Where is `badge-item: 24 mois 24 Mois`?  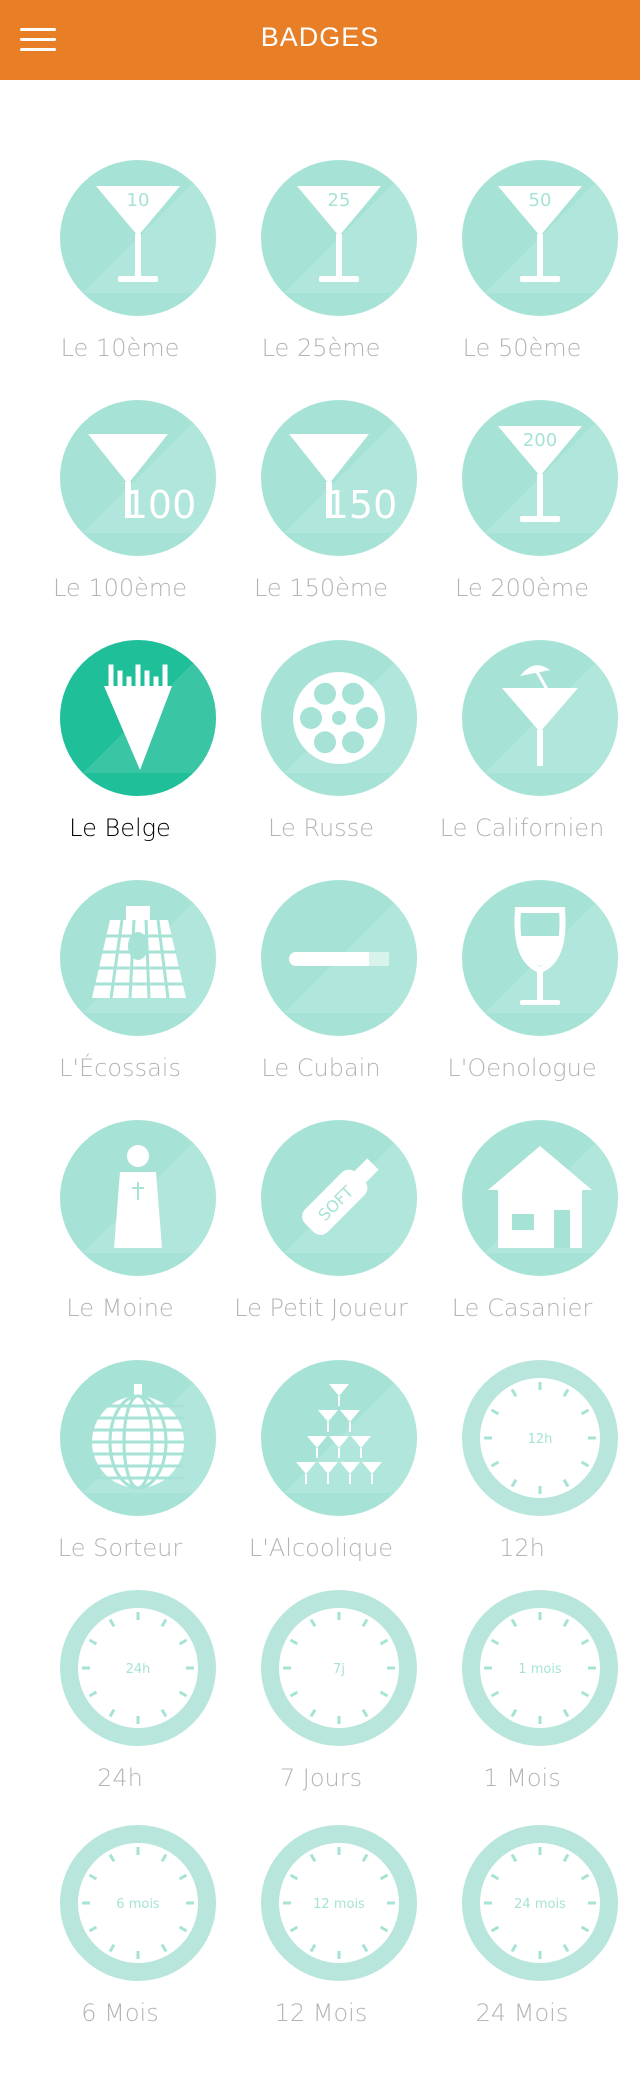 badge-item: 24 mois 24 Mois is located at coordinates (522, 1935).